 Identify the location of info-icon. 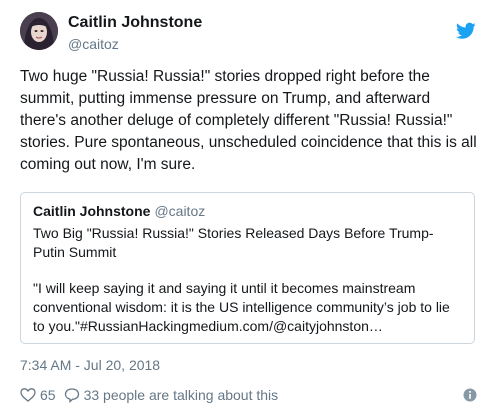
(470, 395).